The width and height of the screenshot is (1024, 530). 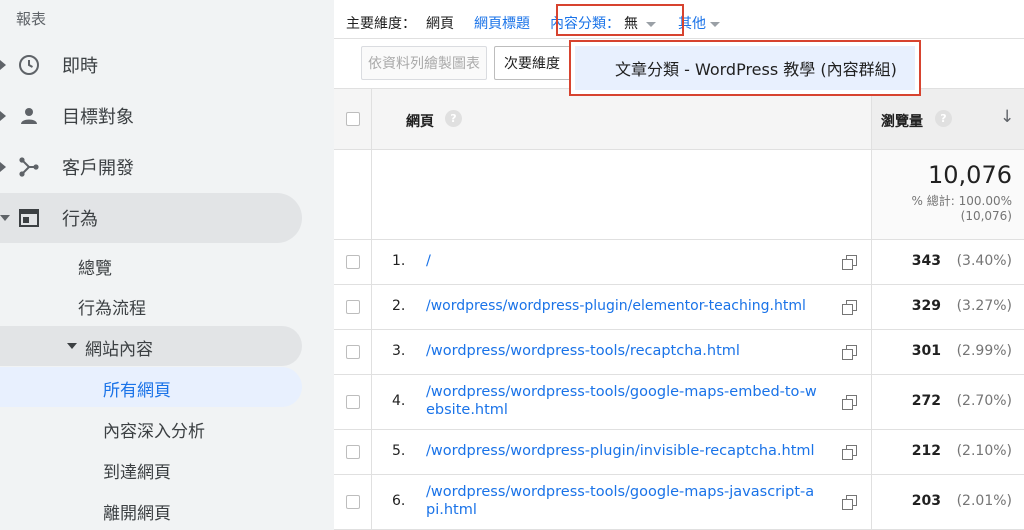 I want to click on row-pageviews-cell: 301 (2.99%), so click(x=947, y=352).